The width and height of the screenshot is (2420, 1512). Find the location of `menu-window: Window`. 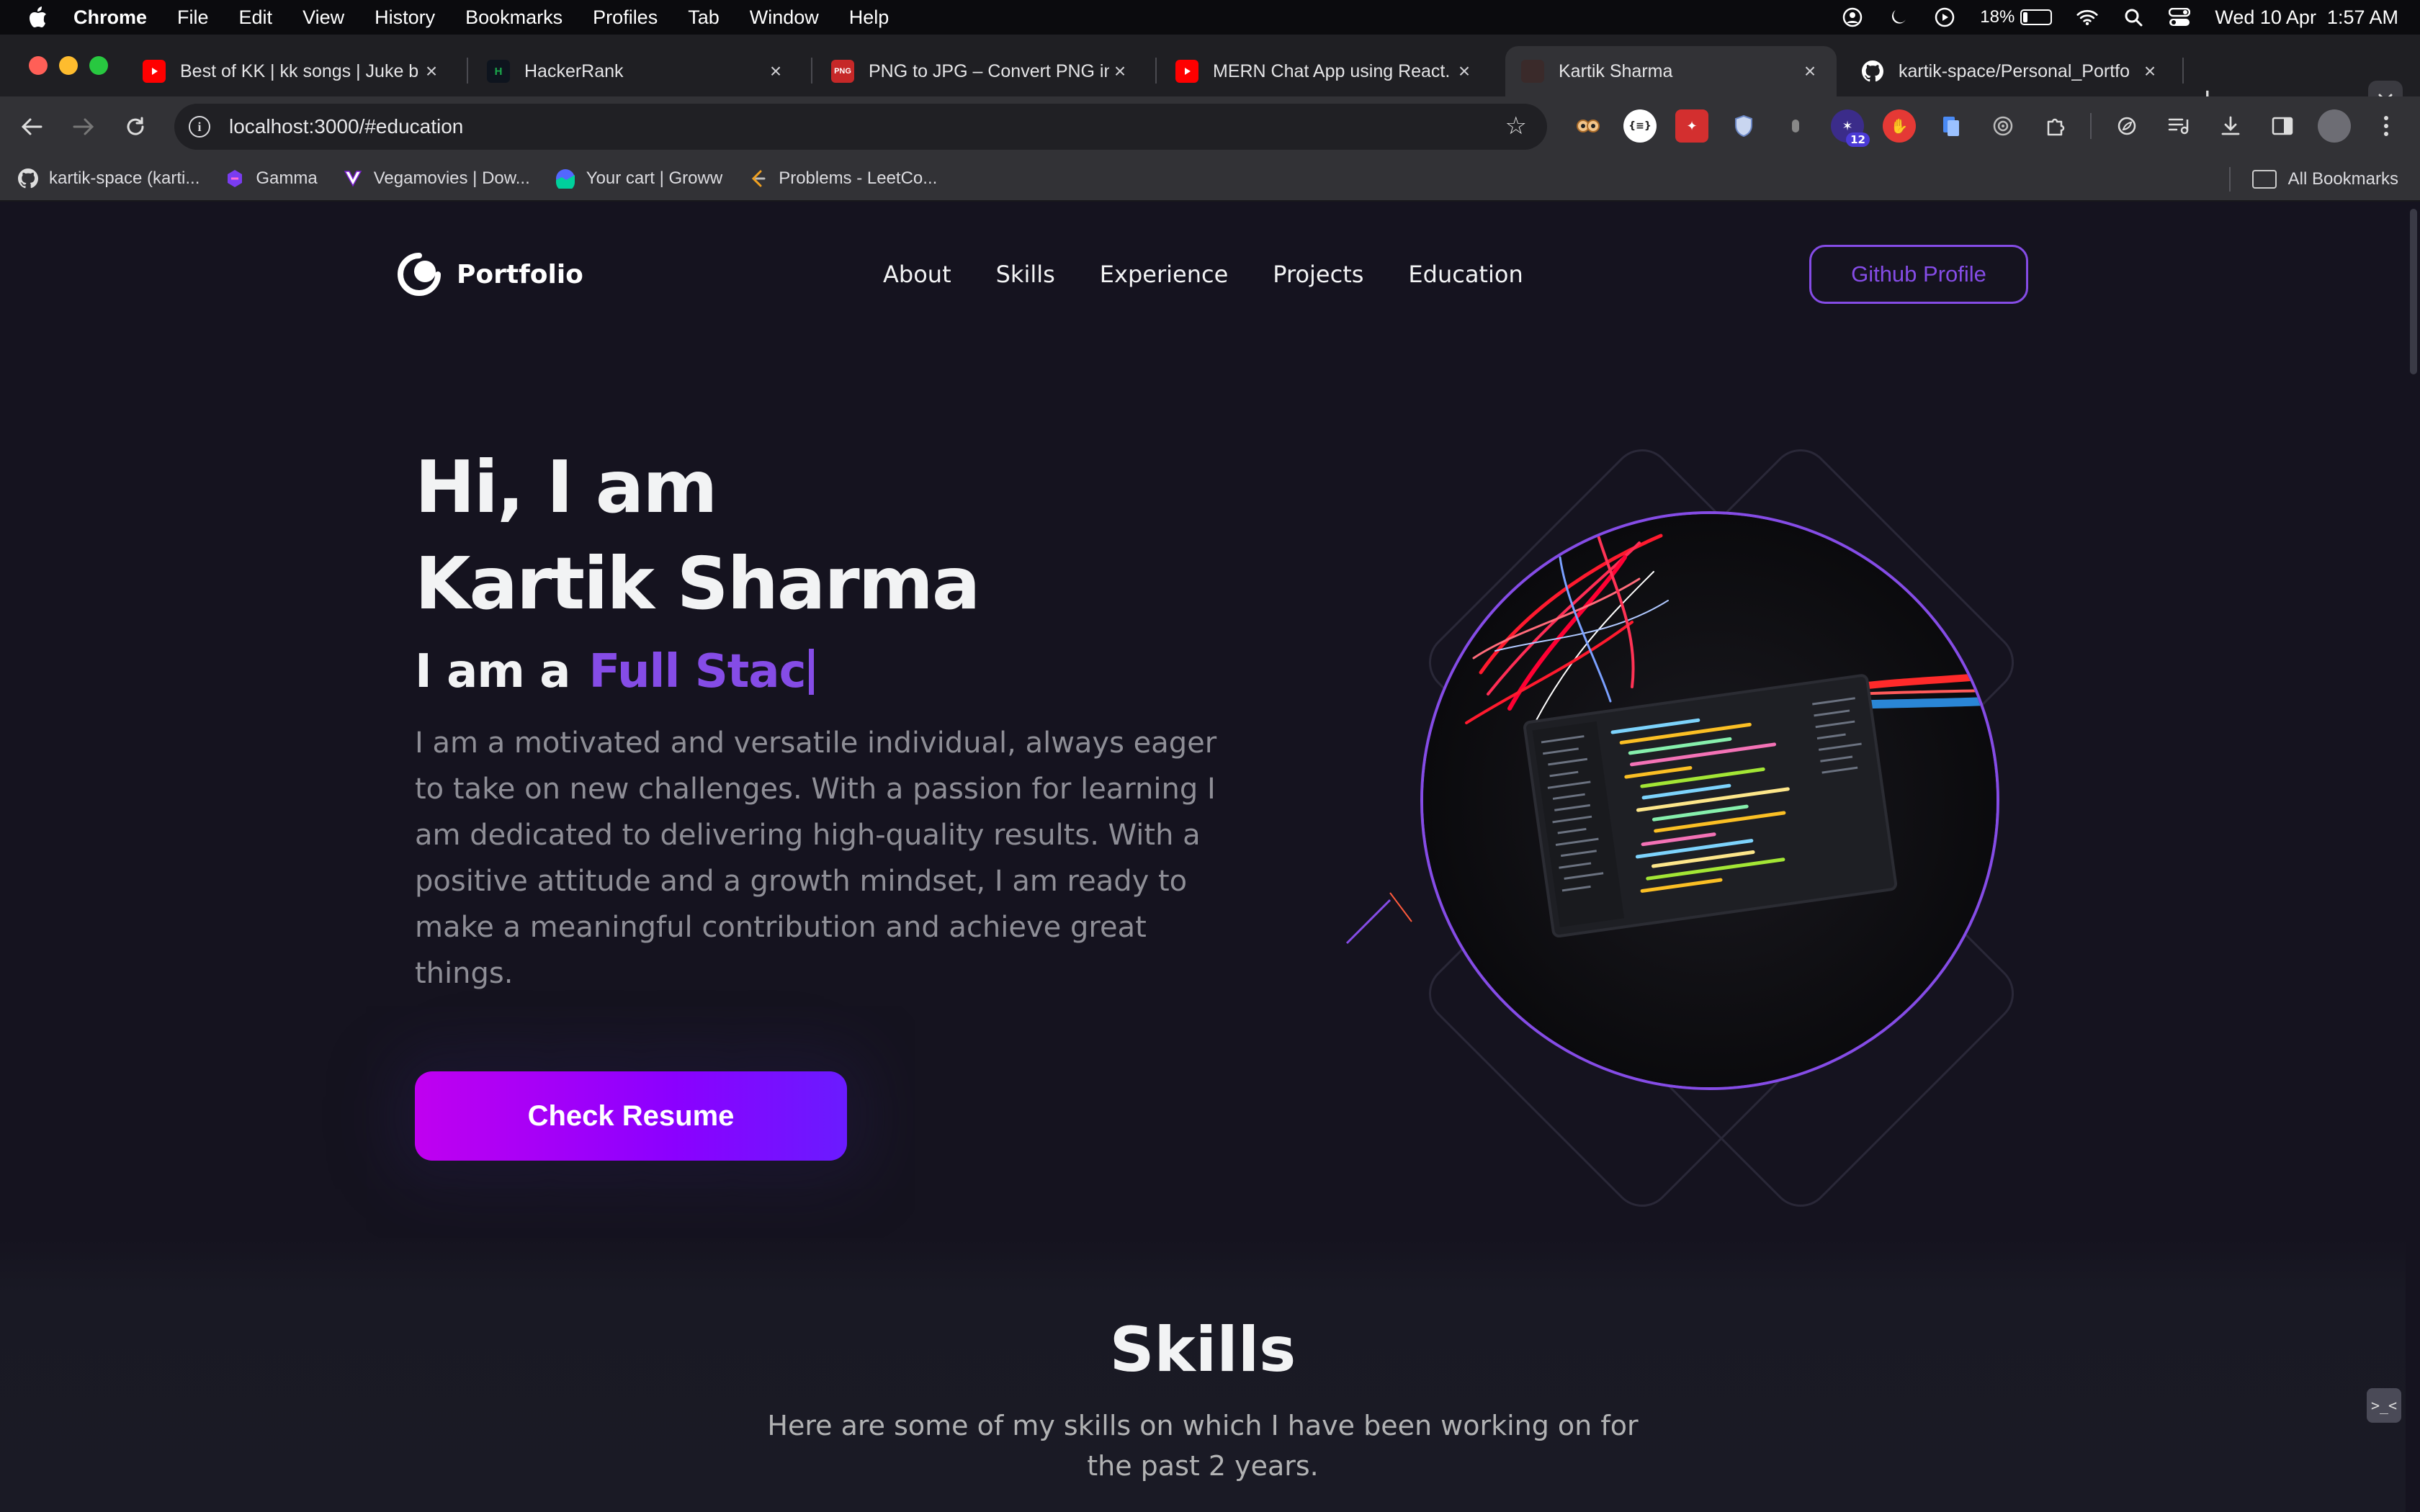

menu-window: Window is located at coordinates (784, 17).